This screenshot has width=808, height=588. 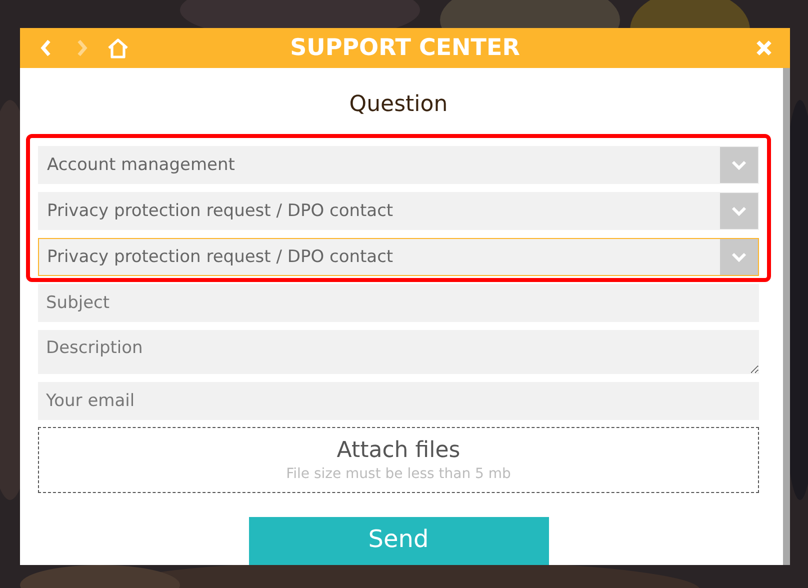 I want to click on form-title: Question, so click(x=398, y=104).